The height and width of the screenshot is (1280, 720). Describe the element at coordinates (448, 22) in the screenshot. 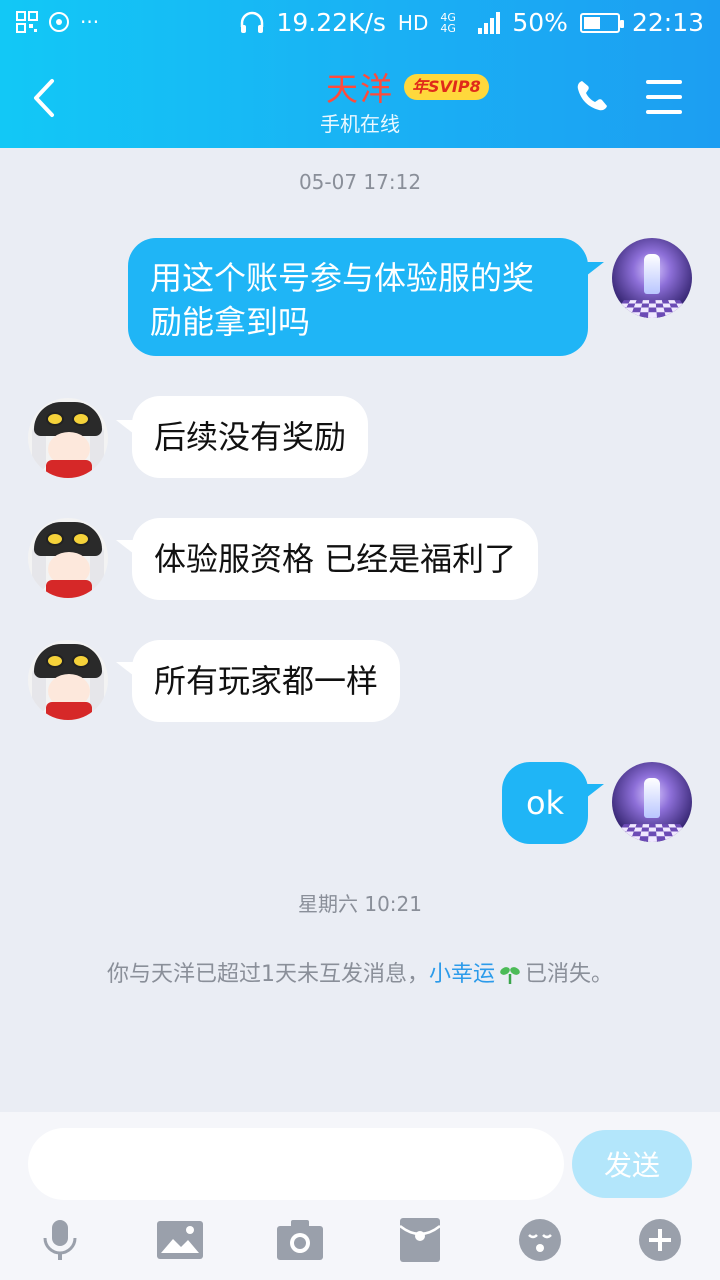

I see `network-type: 4G 4G` at that location.